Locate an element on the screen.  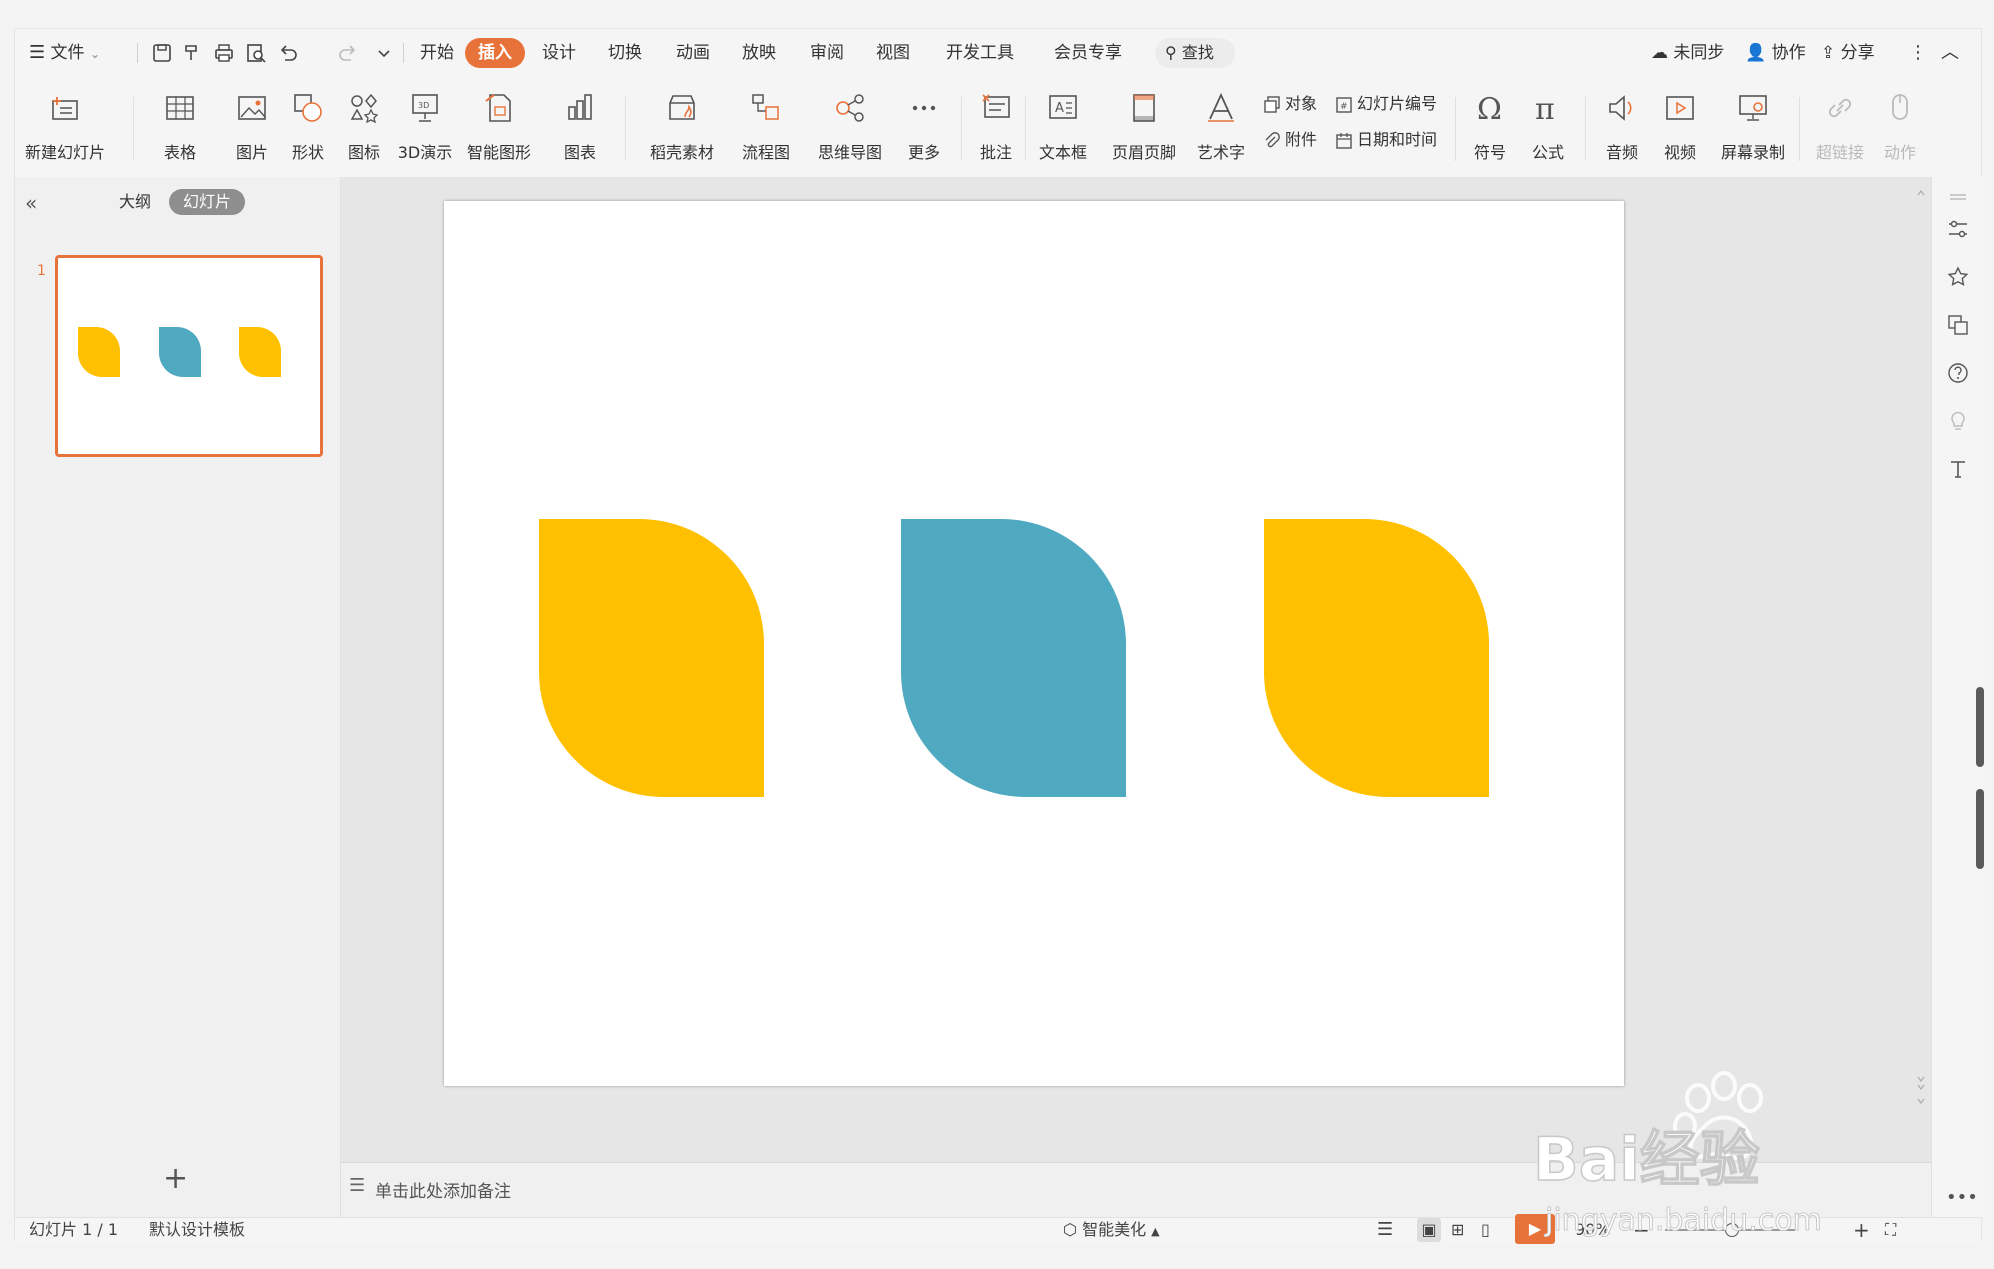
sync-status: ☁ 未同步 is located at coordinates (1687, 53).